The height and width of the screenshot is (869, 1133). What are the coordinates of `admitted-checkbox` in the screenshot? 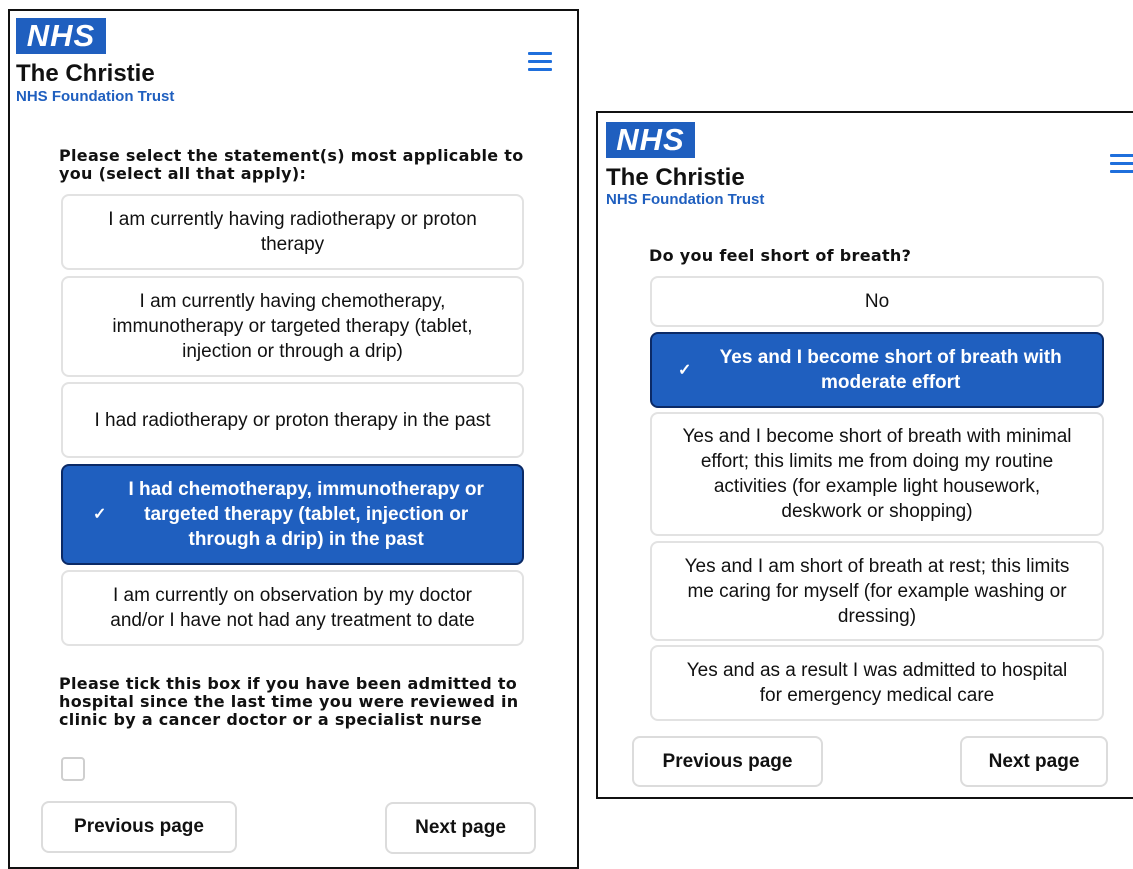 It's located at (73, 769).